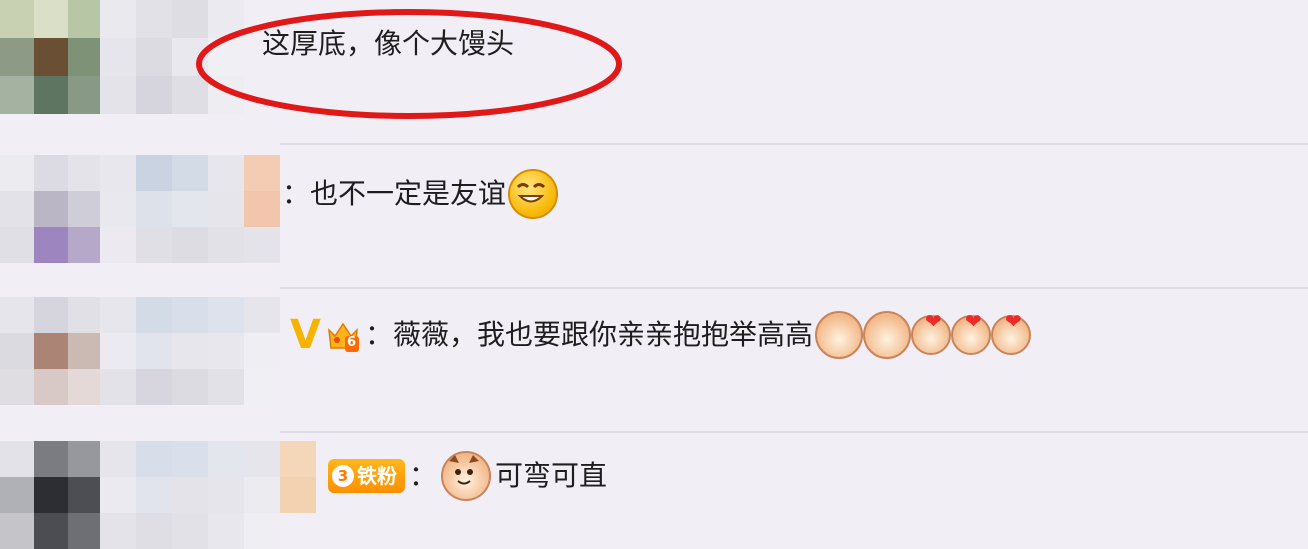  What do you see at coordinates (551, 475) in the screenshot?
I see `comment-body: 可弯可直` at bounding box center [551, 475].